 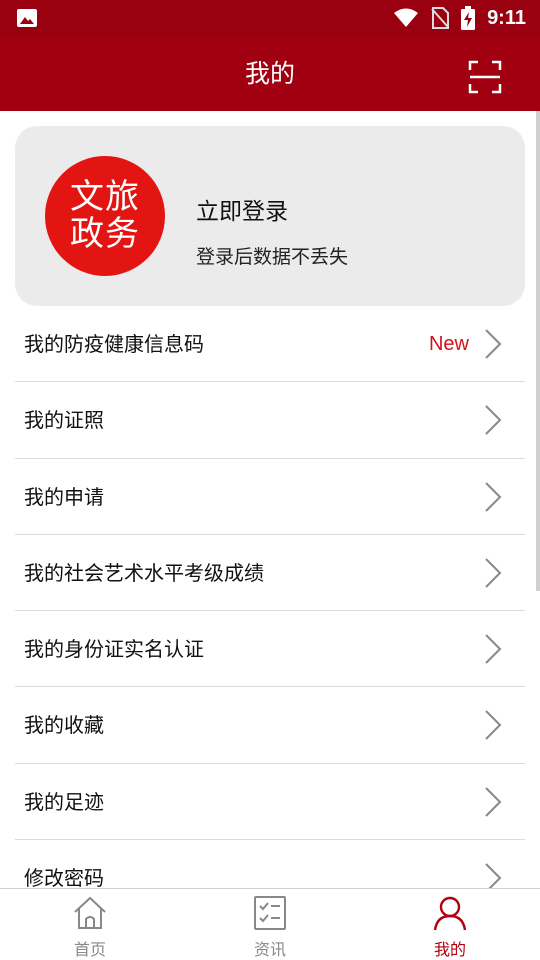 I want to click on bottom-tab-bar: 首页 资讯 我的, so click(x=270, y=924).